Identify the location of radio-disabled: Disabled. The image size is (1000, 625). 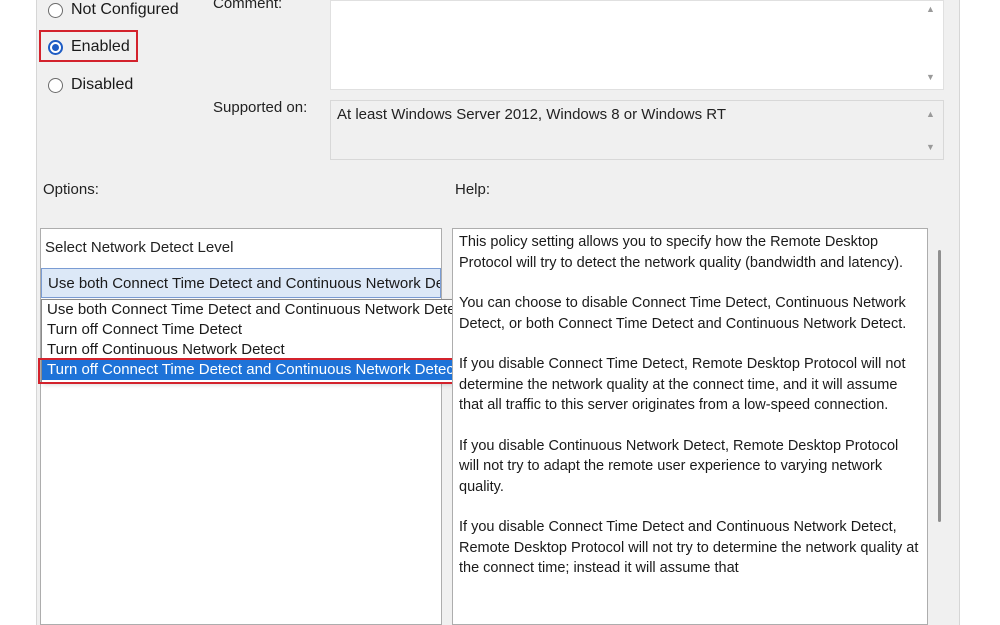
(90, 85).